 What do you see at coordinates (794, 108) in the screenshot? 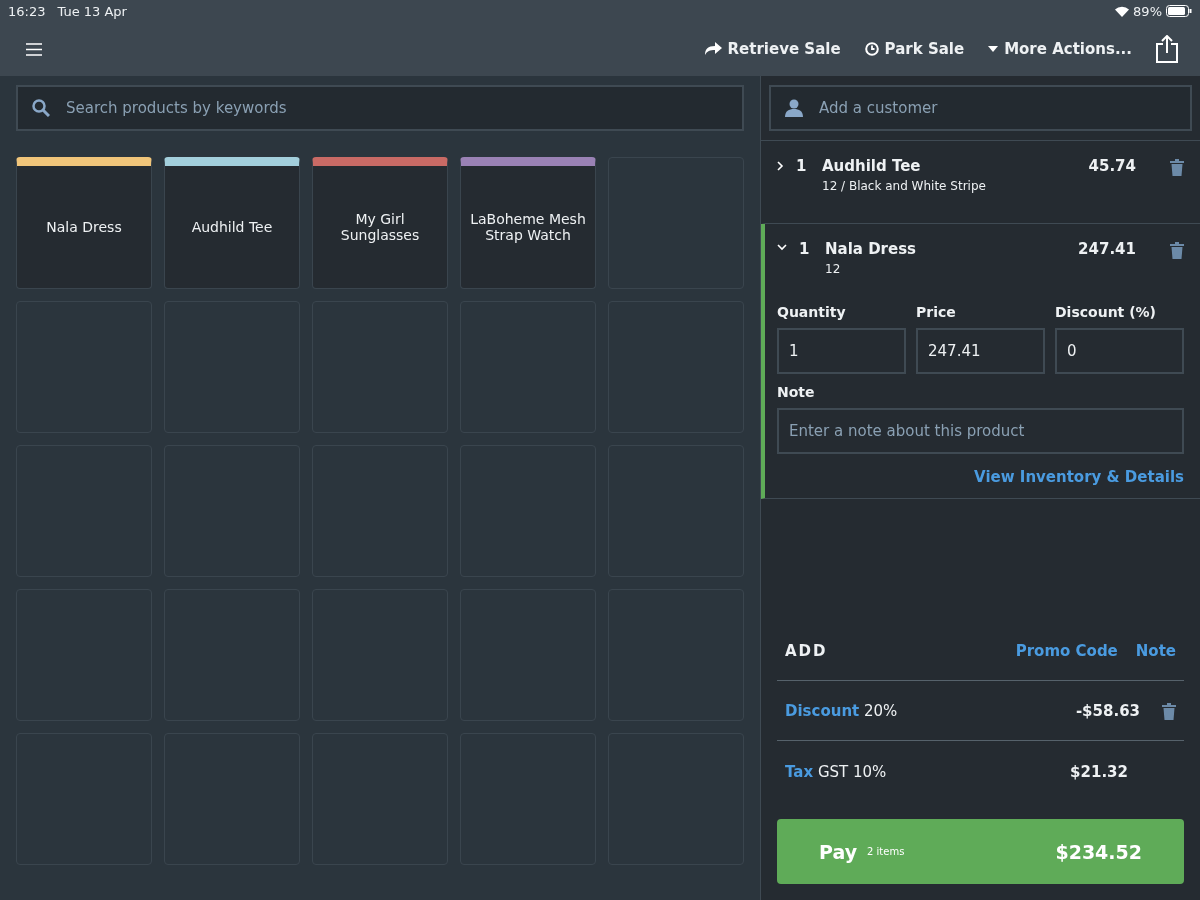
I see `person-icon` at bounding box center [794, 108].